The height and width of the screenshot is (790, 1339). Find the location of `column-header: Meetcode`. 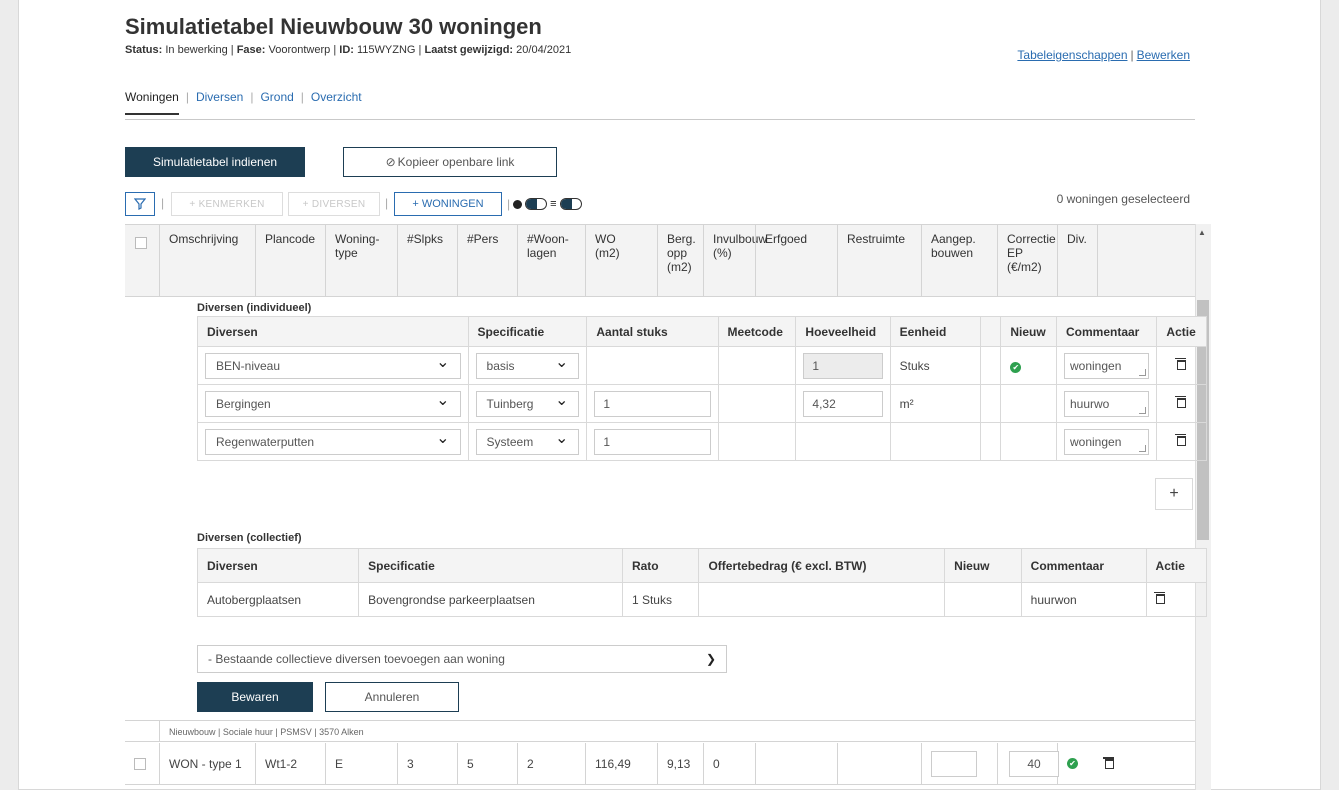

column-header: Meetcode is located at coordinates (757, 331).